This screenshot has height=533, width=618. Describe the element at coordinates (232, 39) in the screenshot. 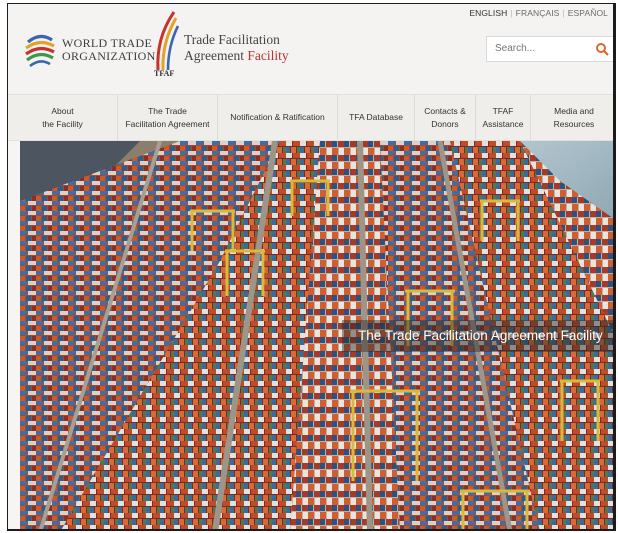

I see `tfaf-title-line1: Trade Facilitation` at that location.